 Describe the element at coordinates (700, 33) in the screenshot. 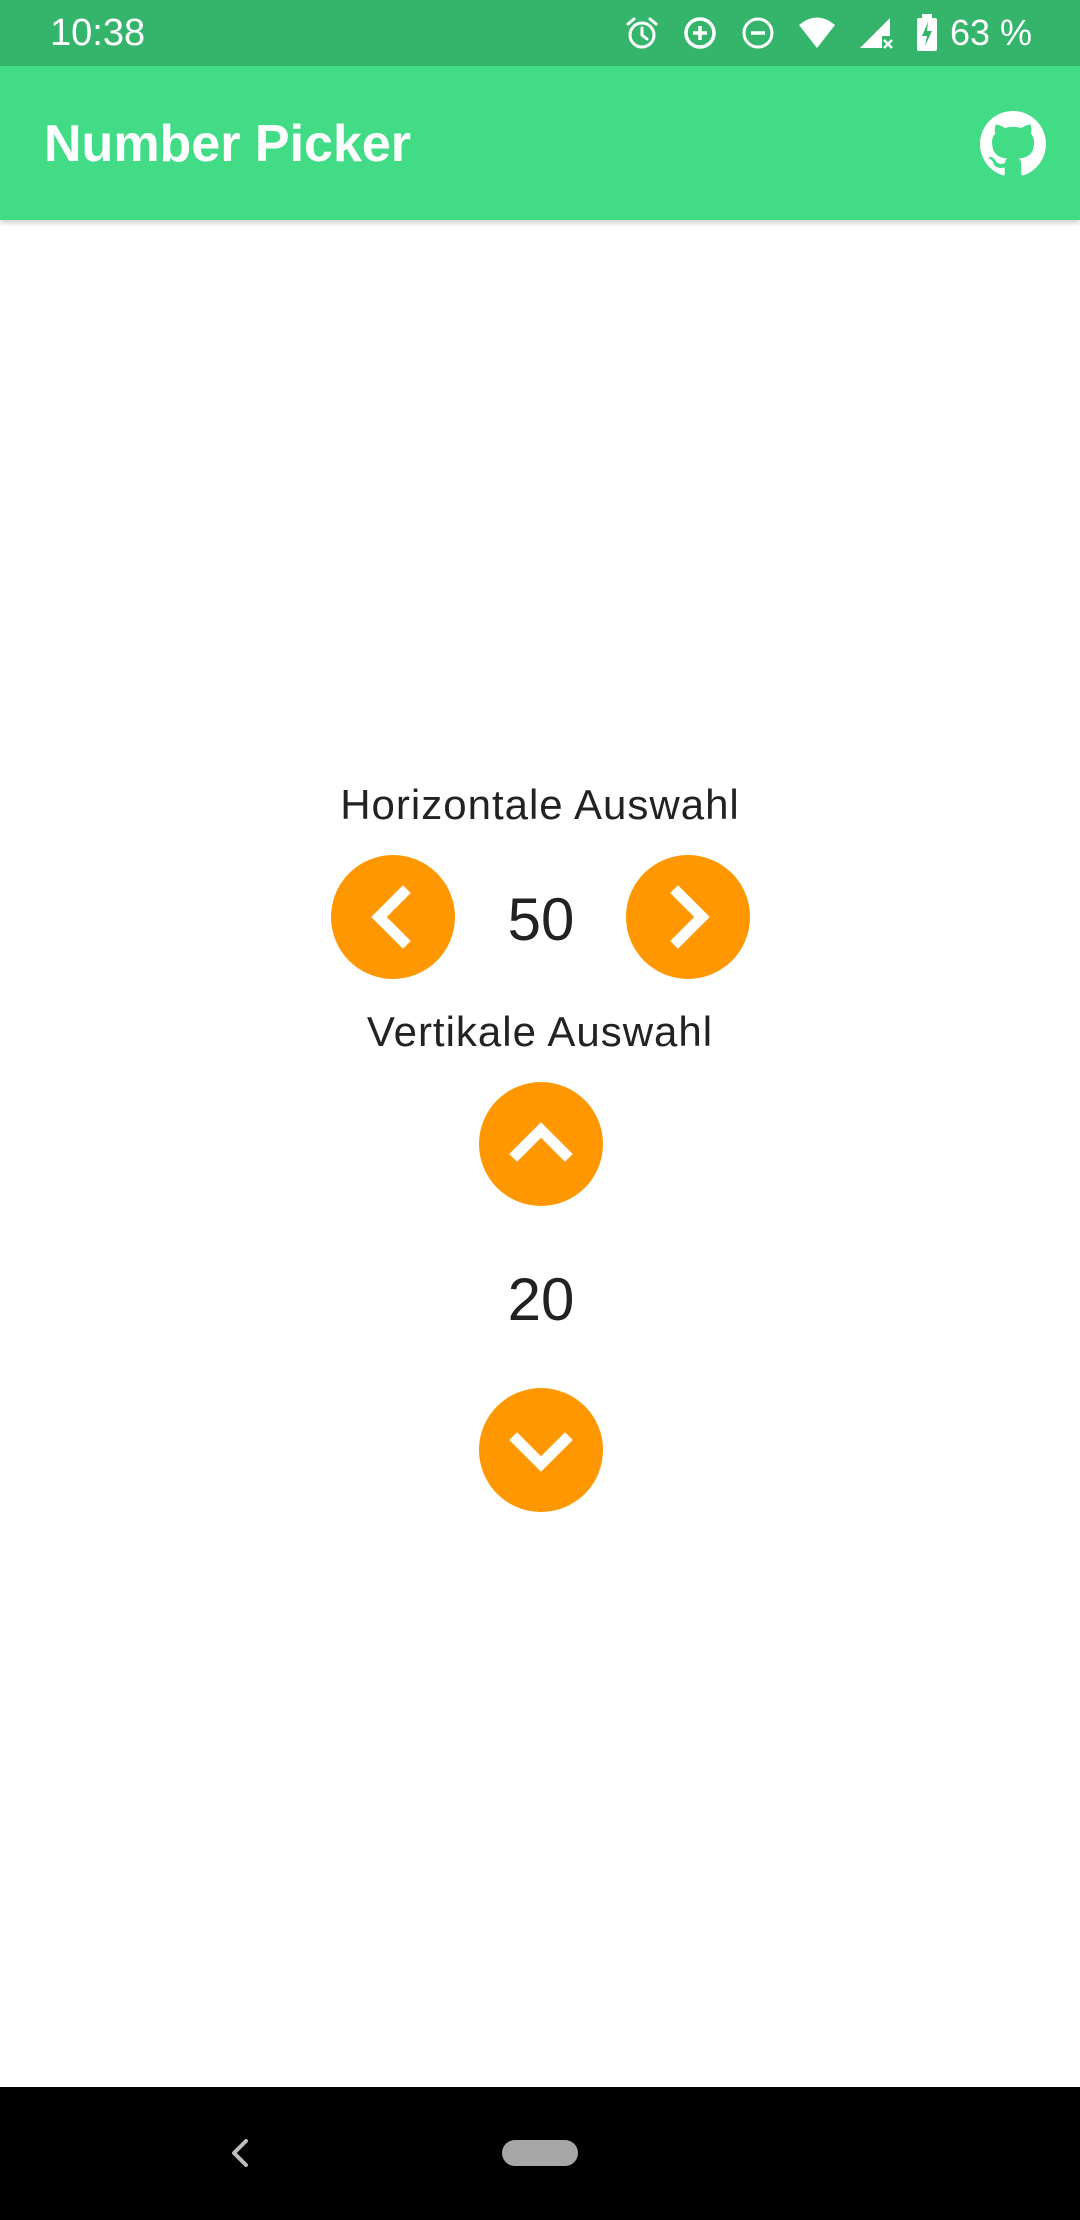

I see `data-saver-icon` at that location.